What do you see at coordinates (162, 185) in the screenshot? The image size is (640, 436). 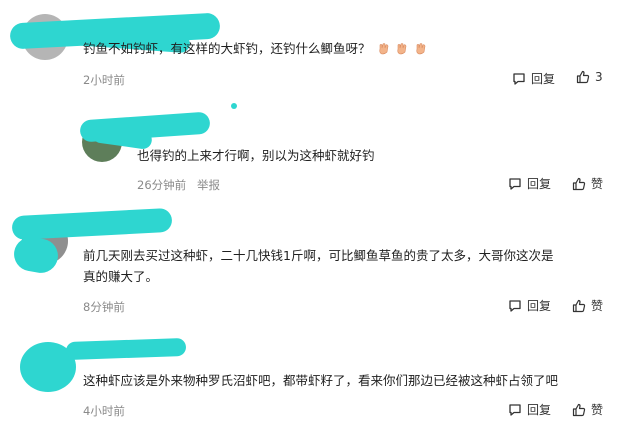 I see `comment-time: 26分钟前` at bounding box center [162, 185].